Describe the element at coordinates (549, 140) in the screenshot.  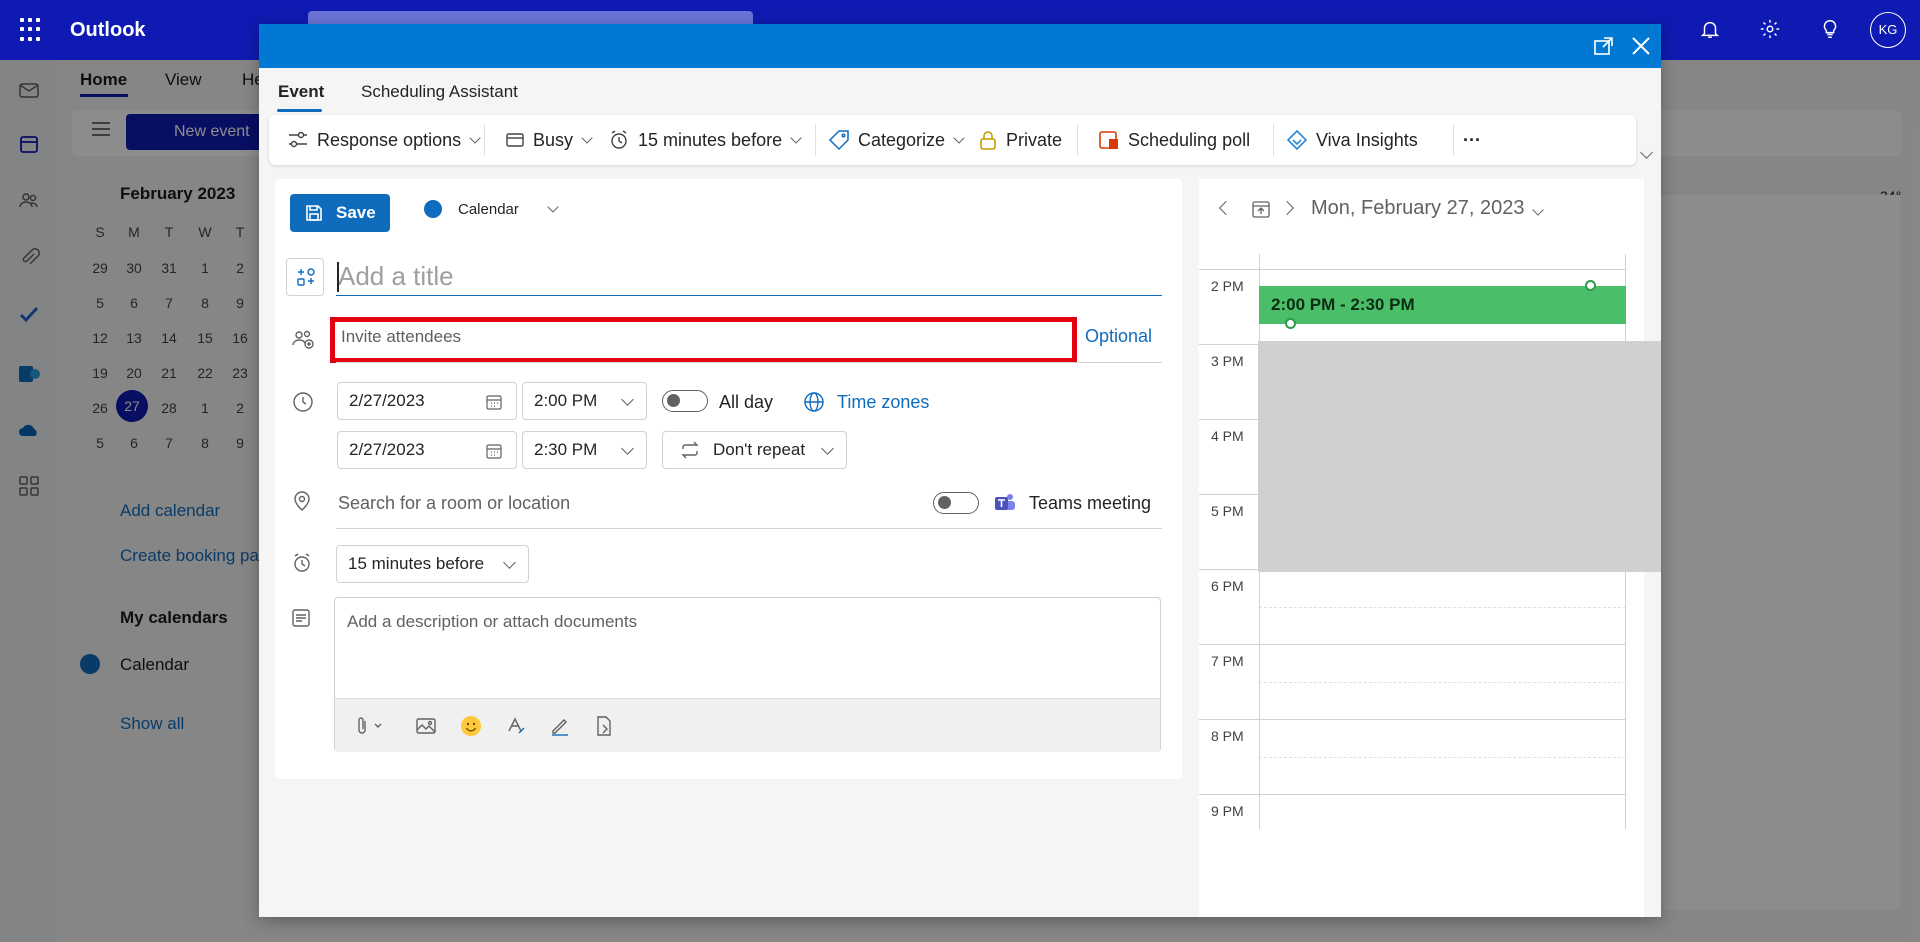
I see `busy-status-button: Busy` at that location.